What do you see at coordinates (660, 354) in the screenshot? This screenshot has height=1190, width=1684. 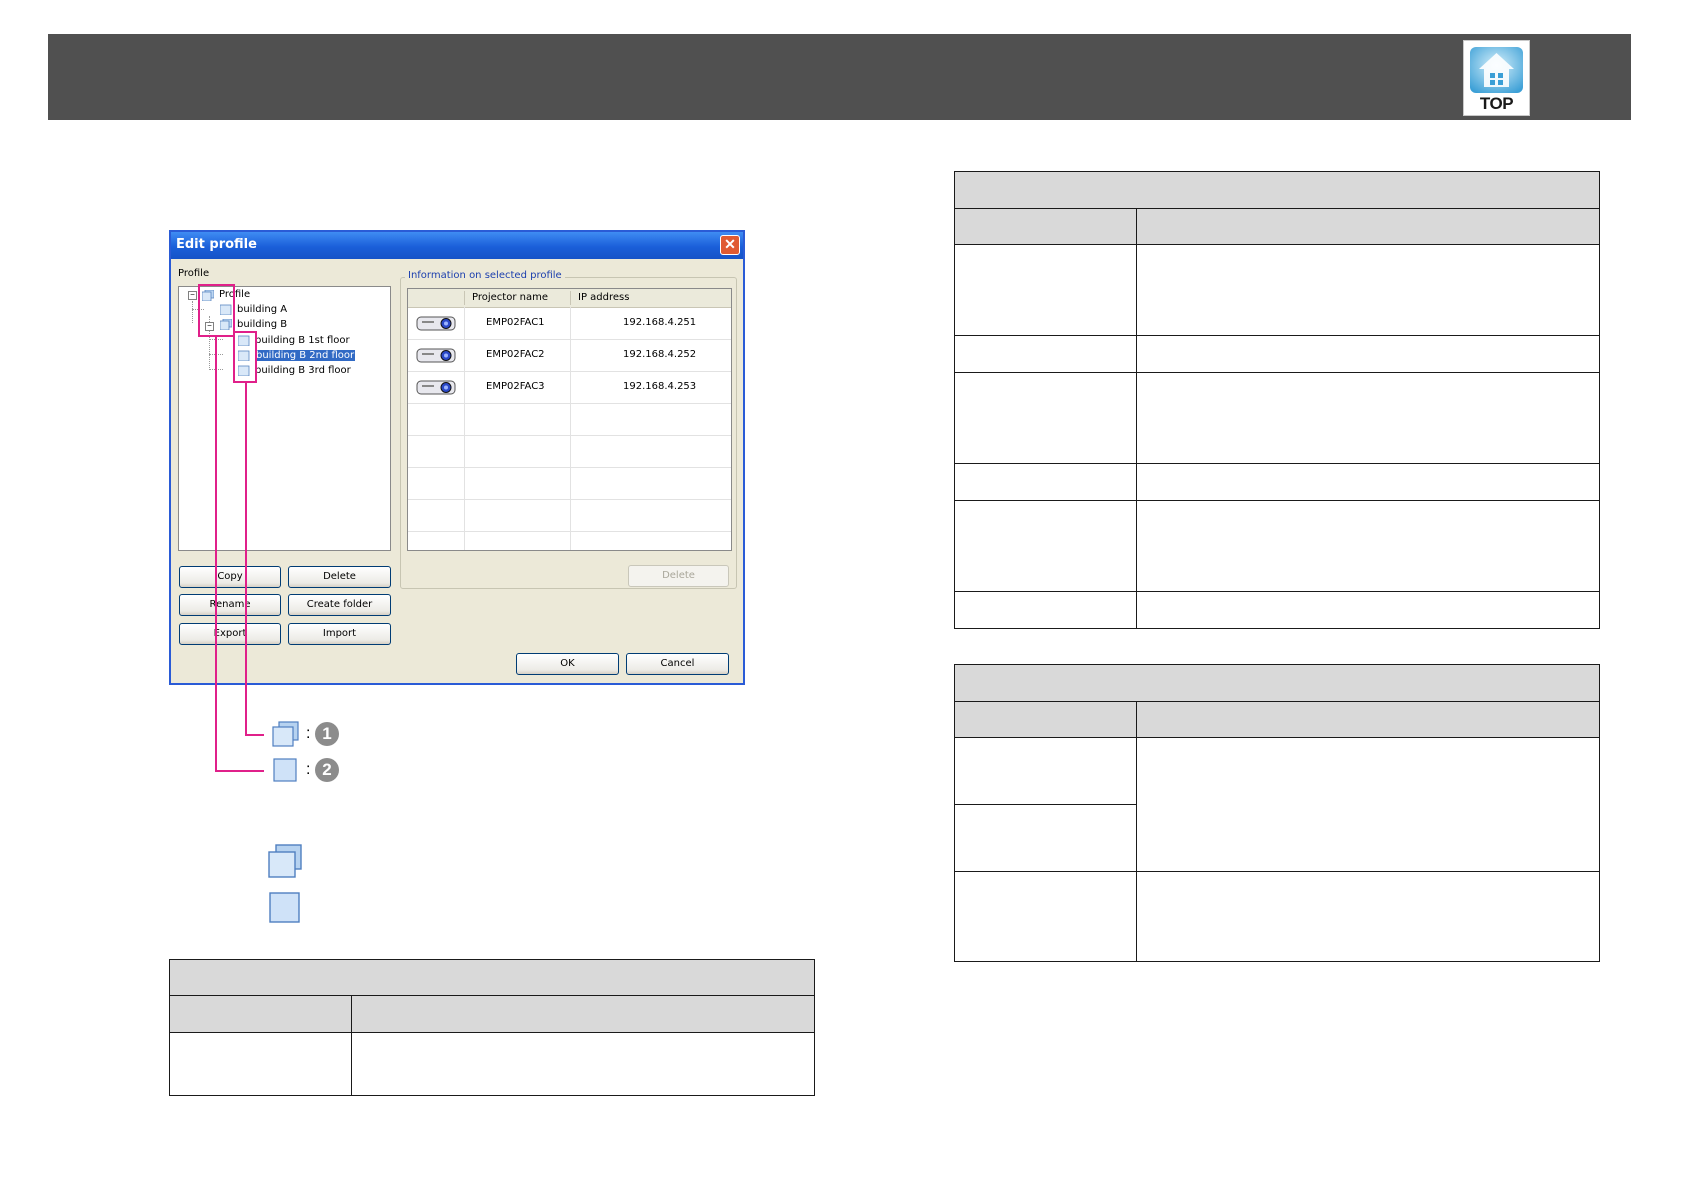 I see `ip-address: 192.168.4.252` at bounding box center [660, 354].